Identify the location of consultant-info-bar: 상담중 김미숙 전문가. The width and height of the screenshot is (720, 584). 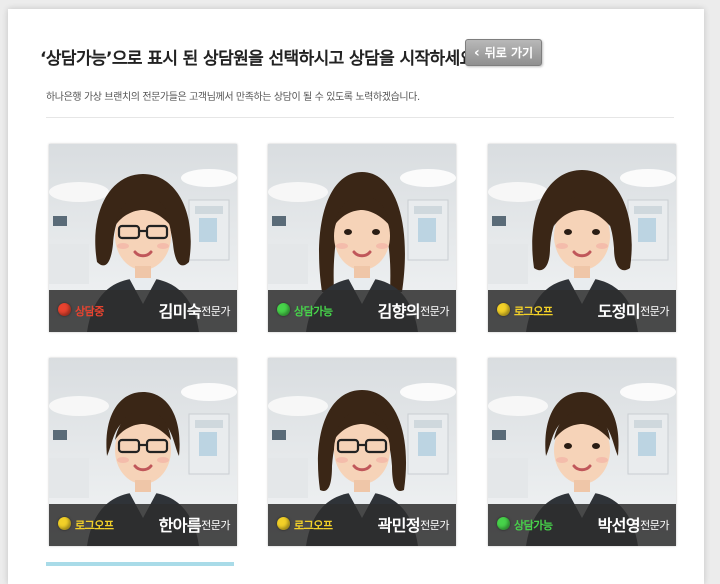
(143, 311).